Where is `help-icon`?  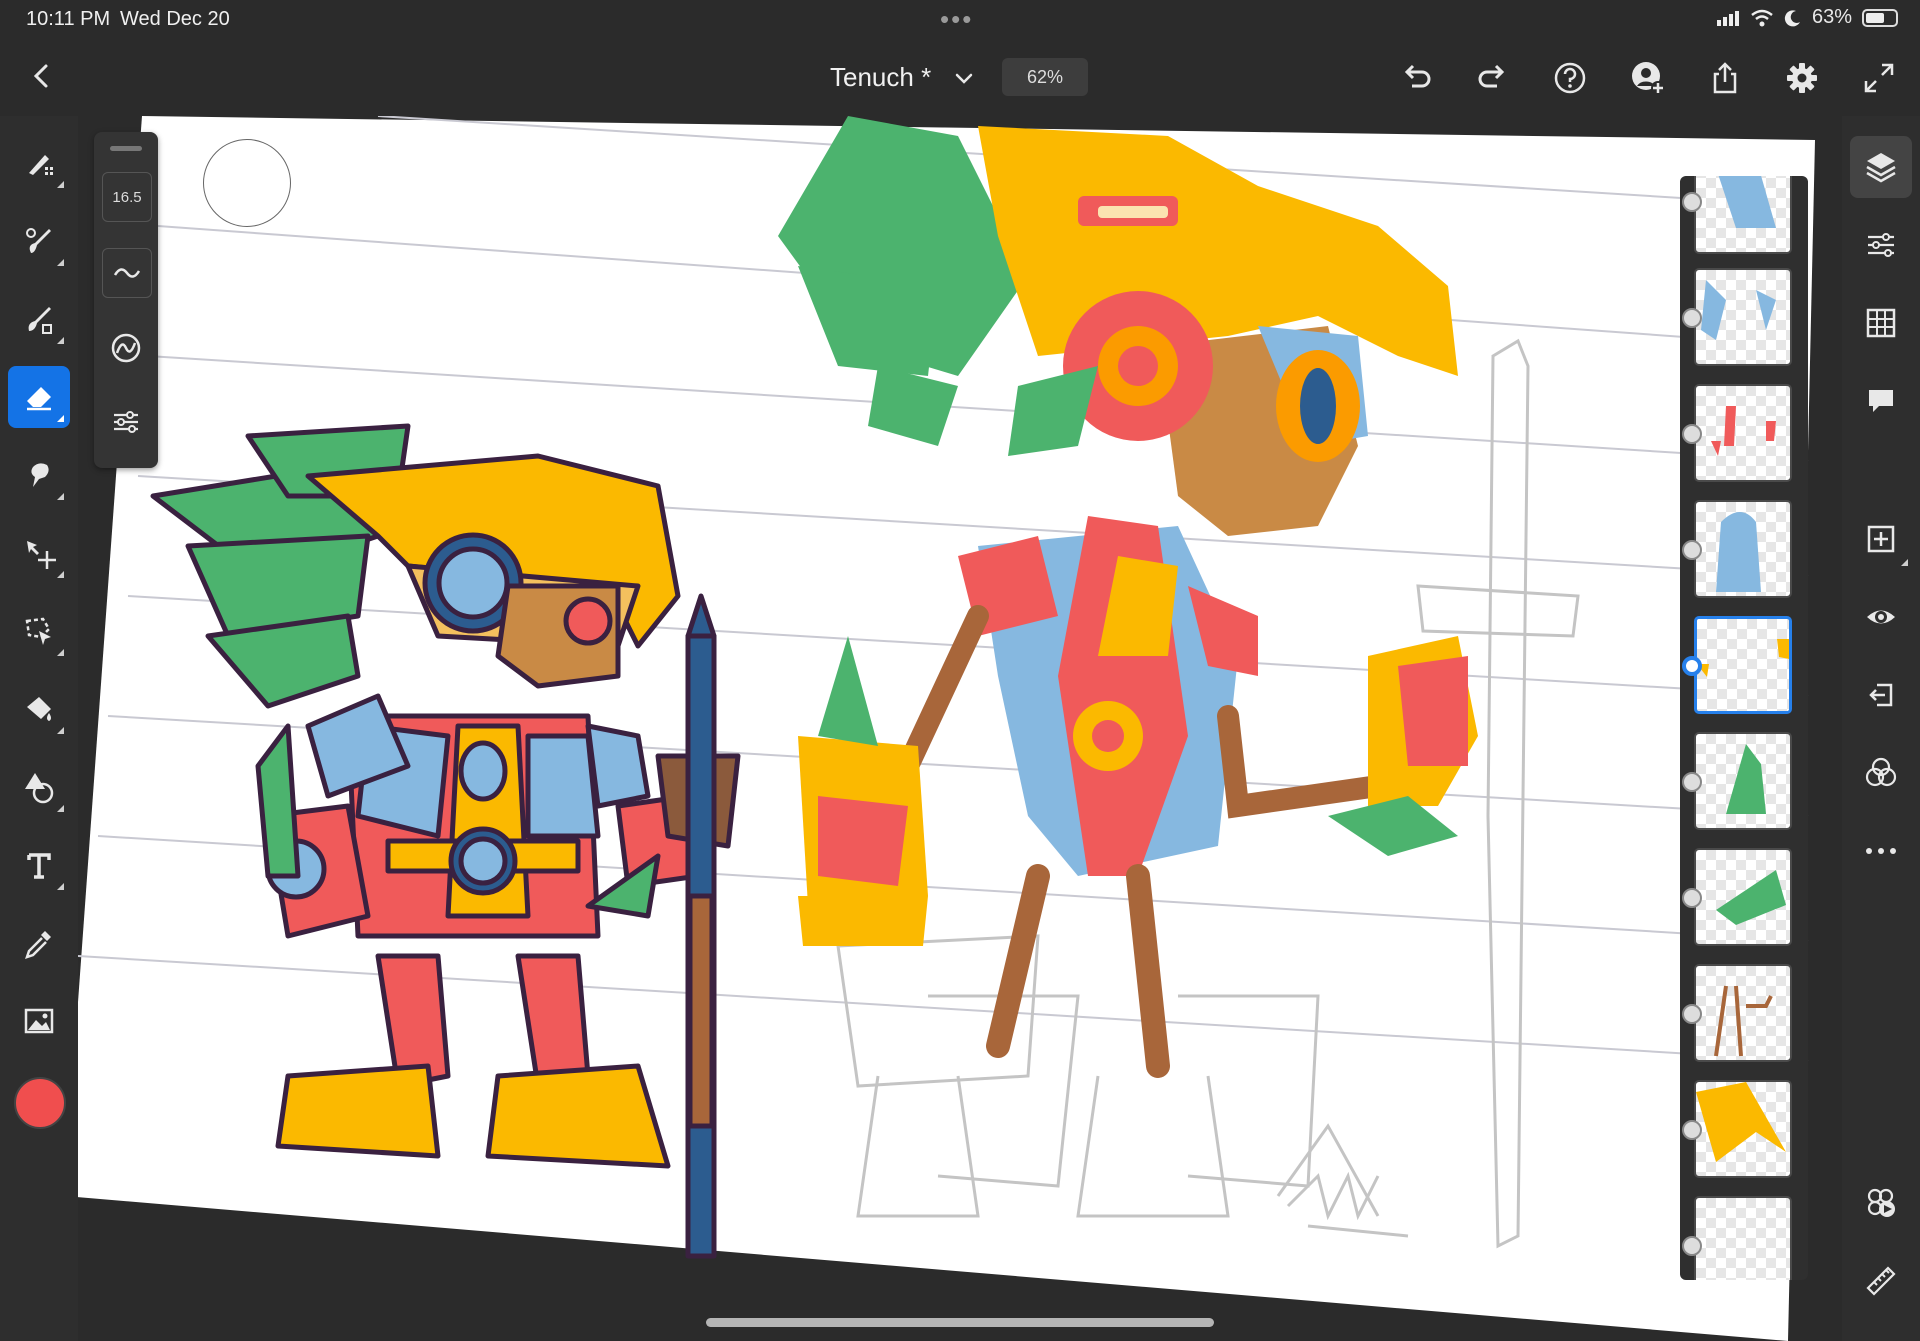
help-icon is located at coordinates (1570, 78).